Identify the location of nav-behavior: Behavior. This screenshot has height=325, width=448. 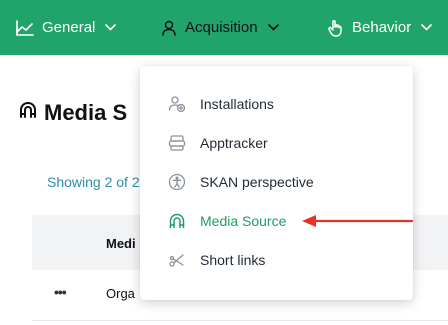
(380, 27).